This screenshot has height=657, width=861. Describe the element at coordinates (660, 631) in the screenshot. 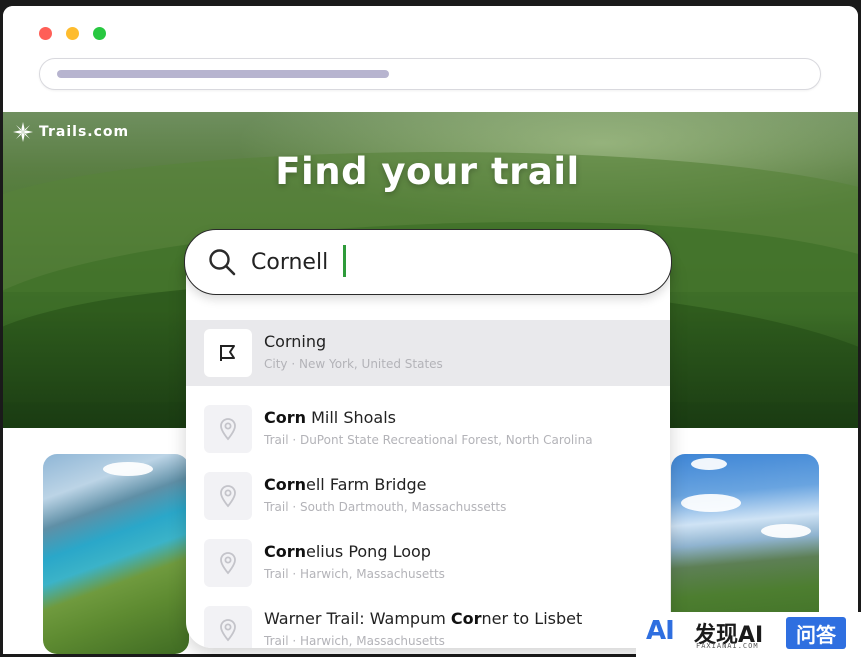

I see `watermark-logo: AI` at that location.